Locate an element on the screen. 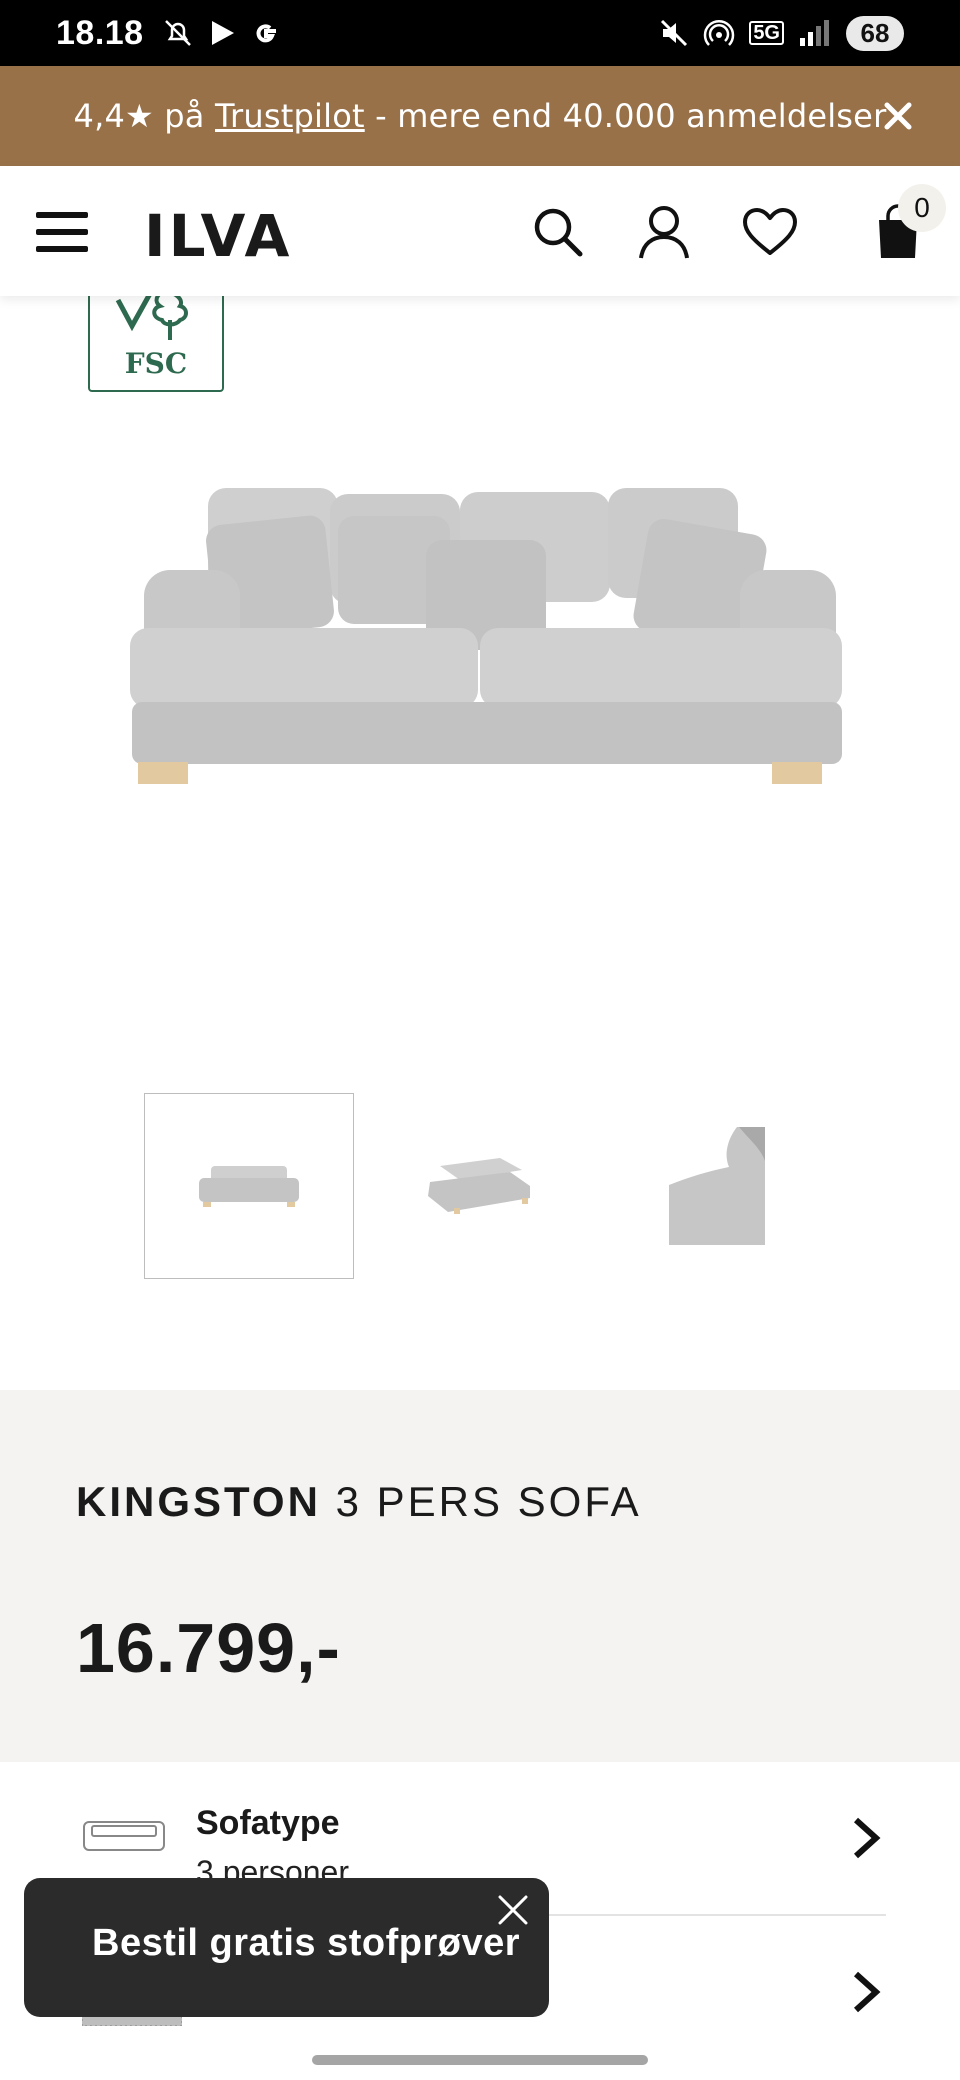 This screenshot has width=960, height=2080. site-header: ILVA 0 is located at coordinates (480, 231).